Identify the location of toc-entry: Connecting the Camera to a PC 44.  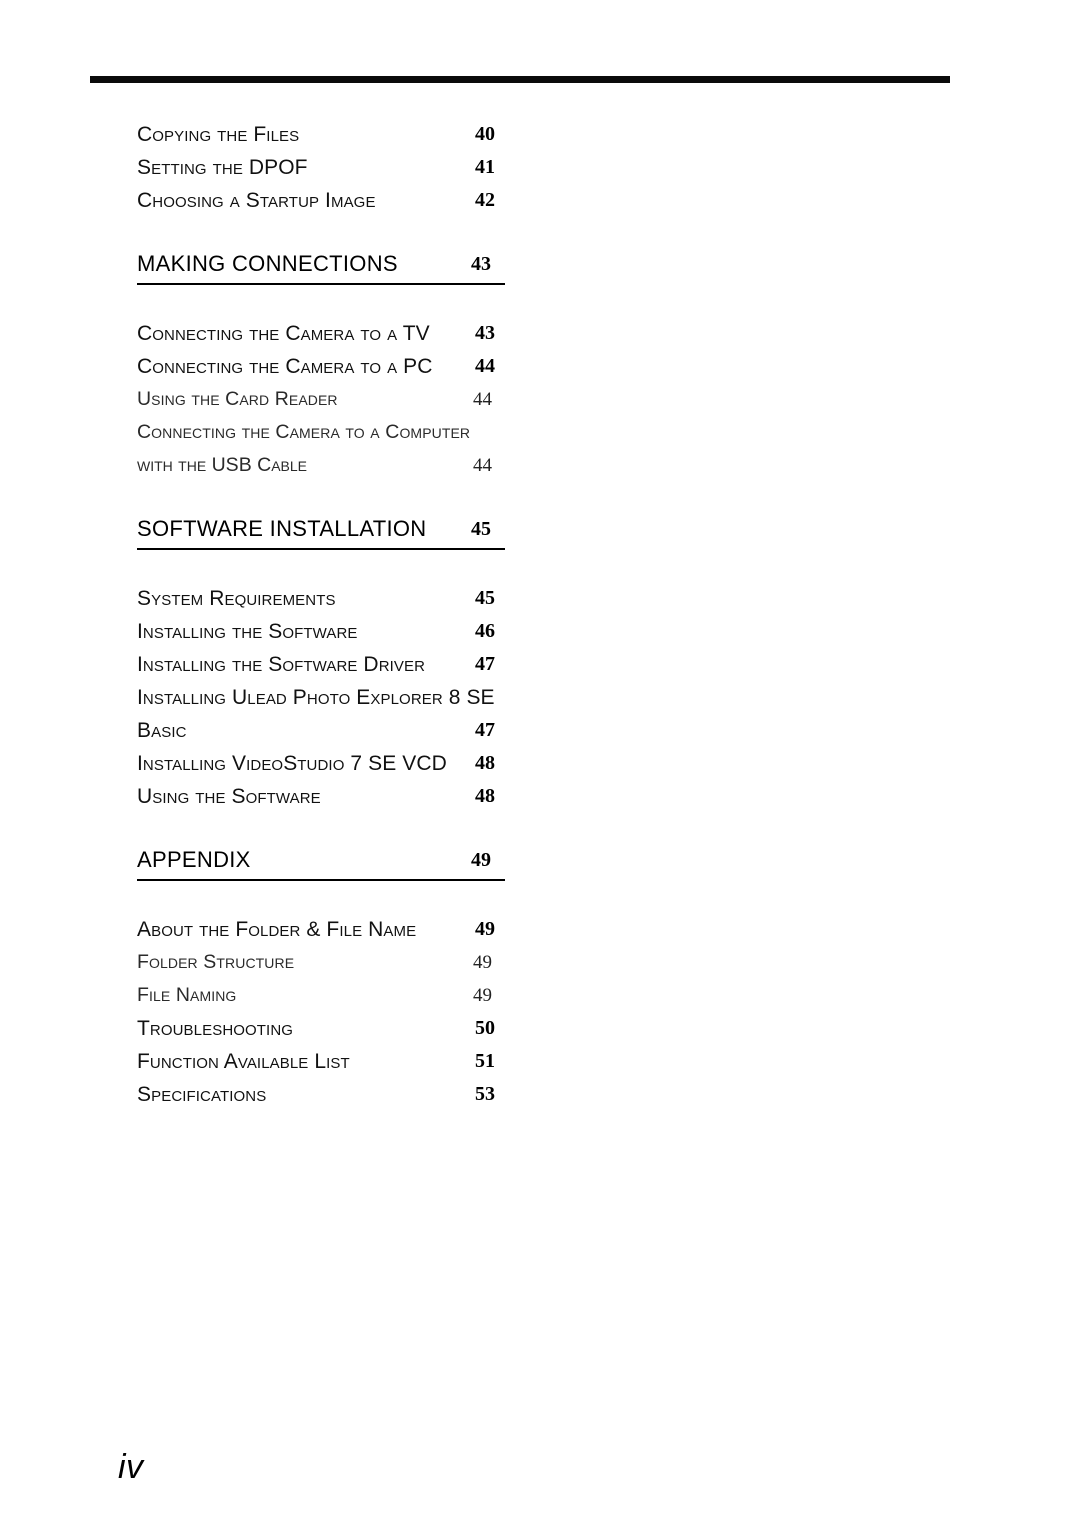
(323, 366).